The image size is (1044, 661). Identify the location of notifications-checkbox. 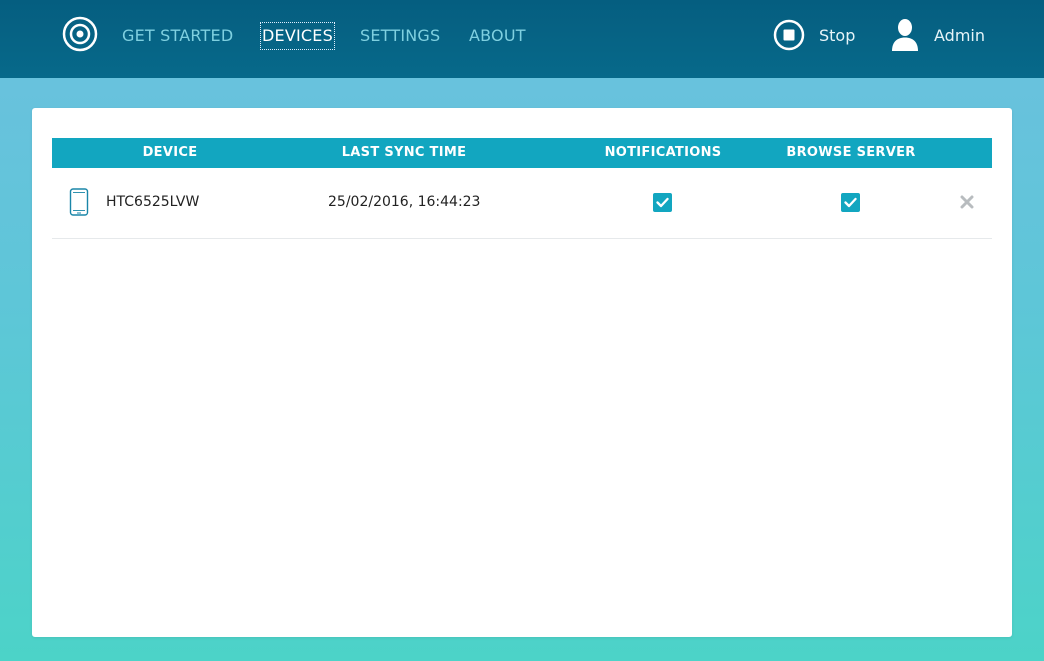
(662, 202).